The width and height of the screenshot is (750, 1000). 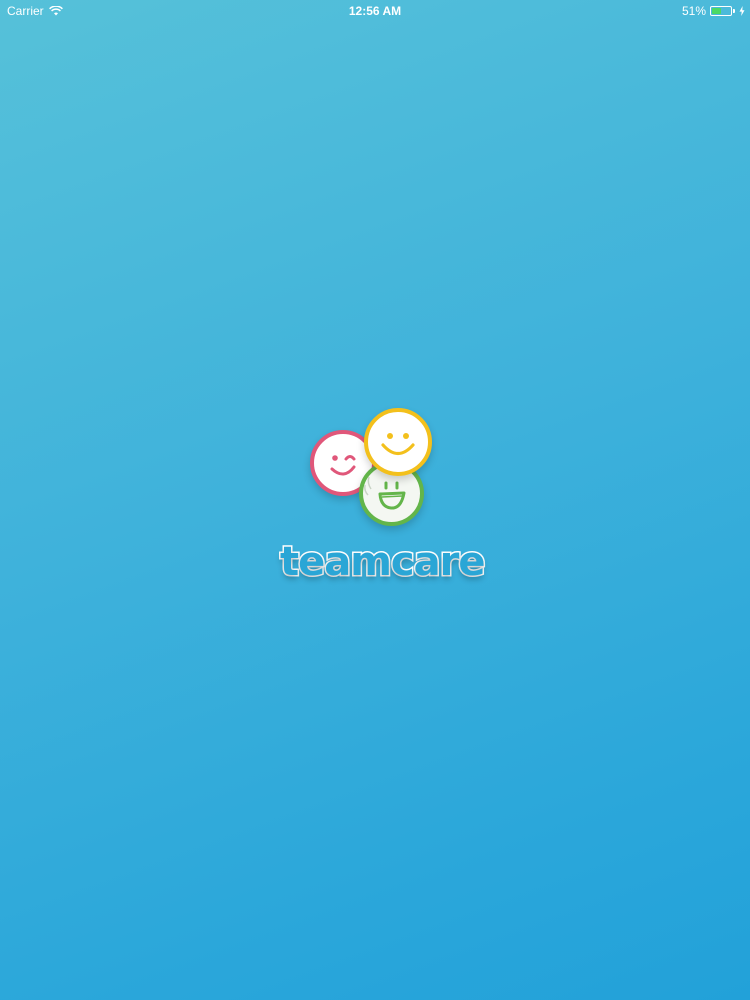 I want to click on battery-icon, so click(x=722, y=11).